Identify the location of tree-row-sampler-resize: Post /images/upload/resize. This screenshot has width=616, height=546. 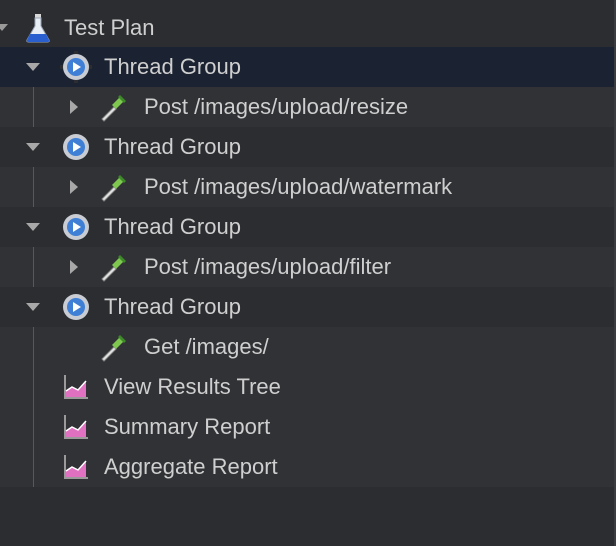
(308, 107).